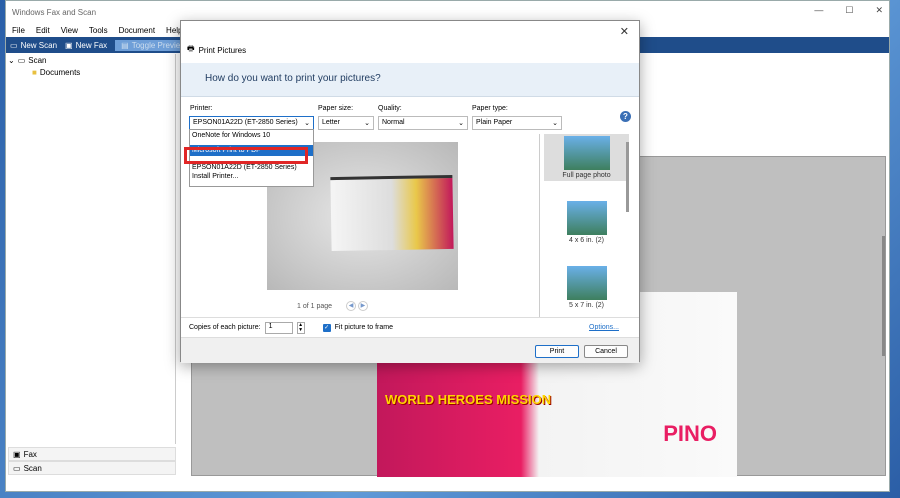 This screenshot has width=900, height=498. Describe the element at coordinates (392, 213) in the screenshot. I see `preview-image` at that location.